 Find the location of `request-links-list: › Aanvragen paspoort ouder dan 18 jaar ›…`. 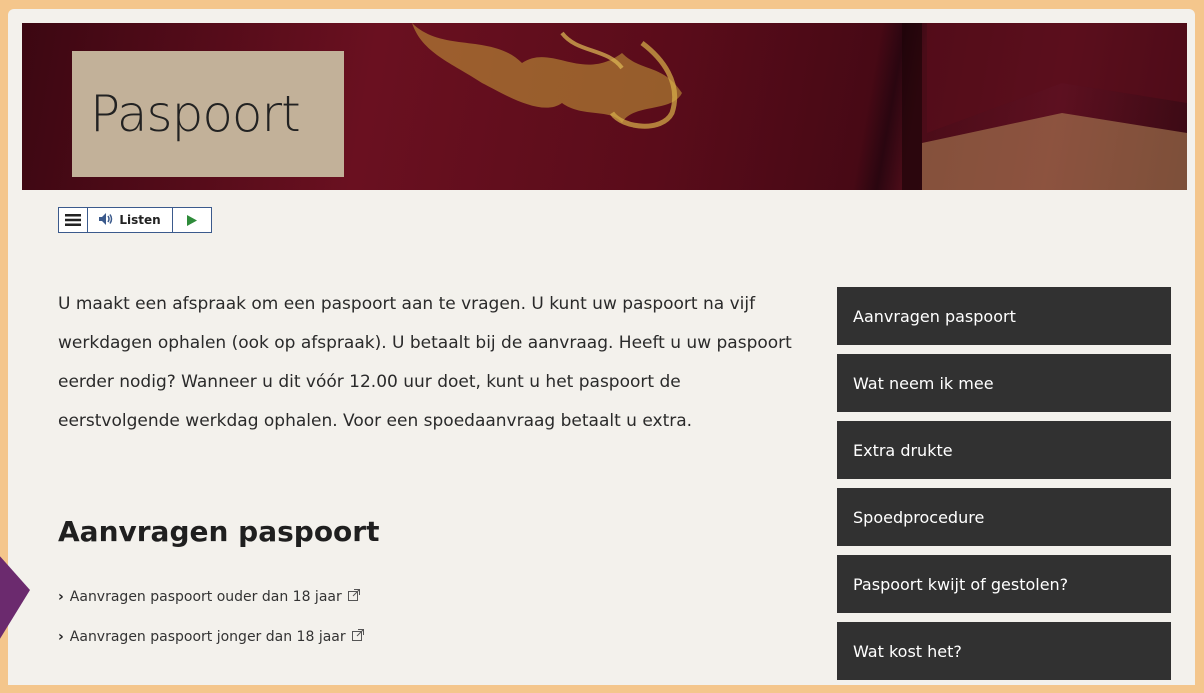

request-links-list: › Aanvragen paspoort ouder dan 18 jaar ›… is located at coordinates (211, 617).